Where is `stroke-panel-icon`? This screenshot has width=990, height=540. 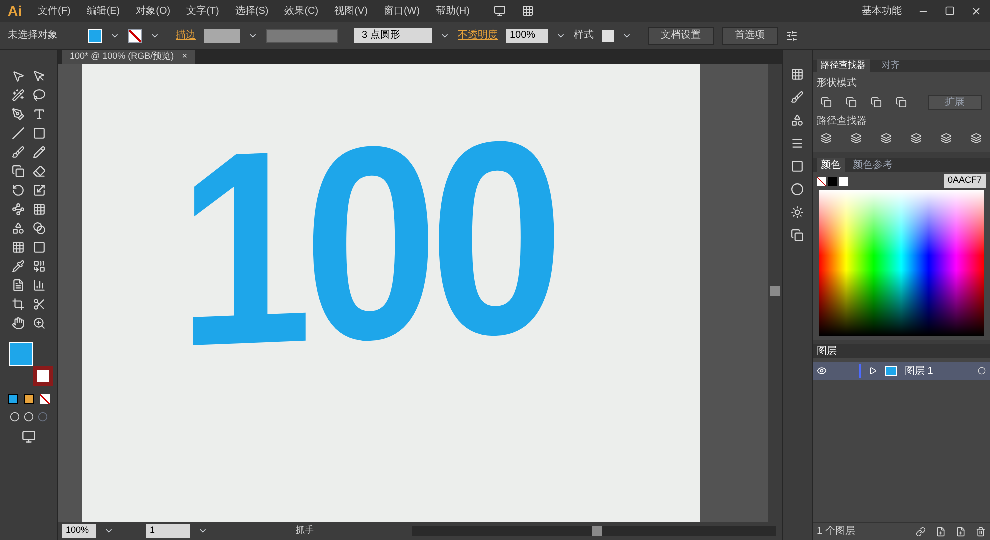
stroke-panel-icon is located at coordinates (797, 143).